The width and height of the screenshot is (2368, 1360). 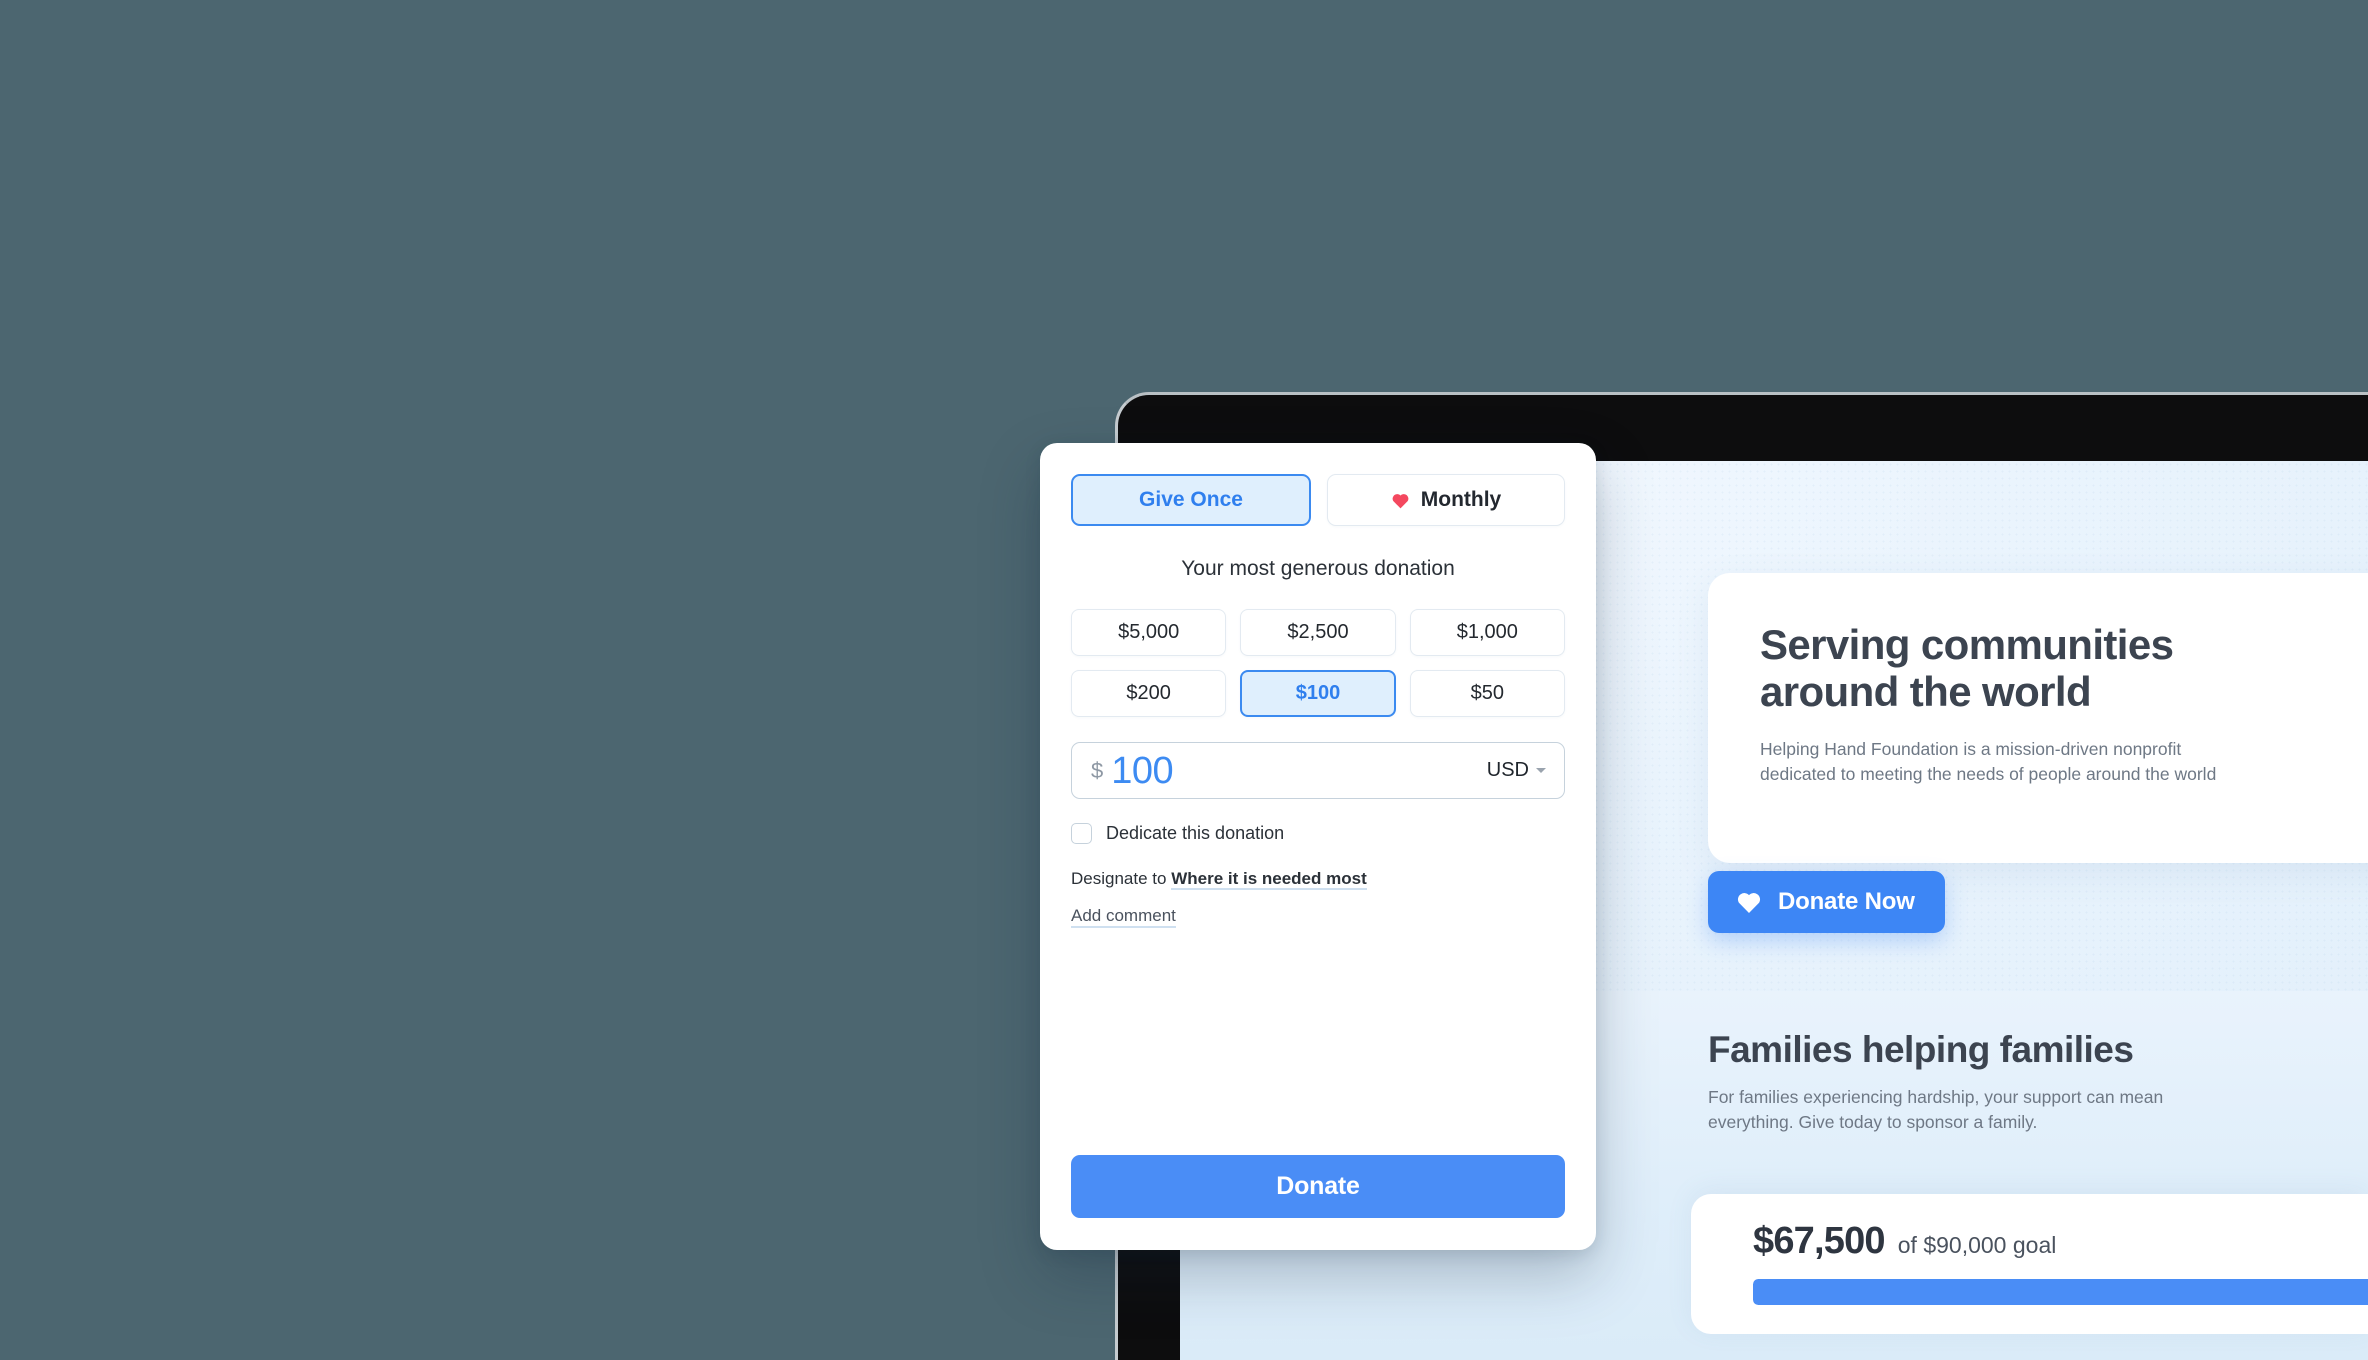 I want to click on goal-line: $67,500 of $90,000 goal, so click(x=2060, y=1241).